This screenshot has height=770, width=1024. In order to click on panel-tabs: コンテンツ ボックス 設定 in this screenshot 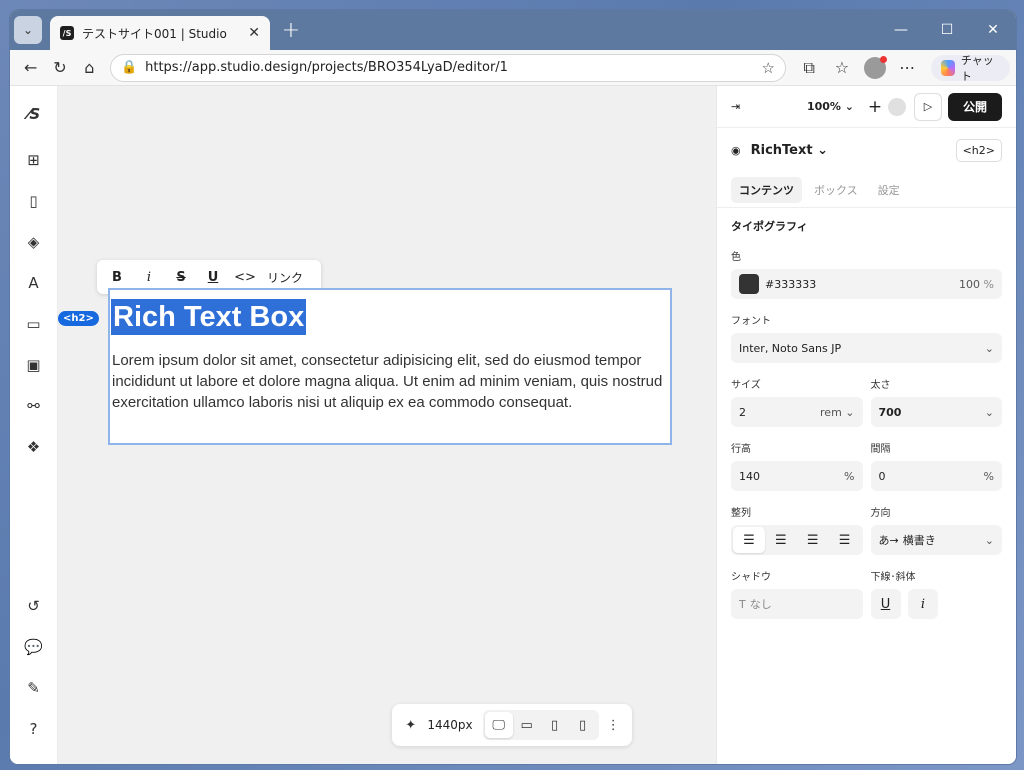, I will do `click(866, 190)`.